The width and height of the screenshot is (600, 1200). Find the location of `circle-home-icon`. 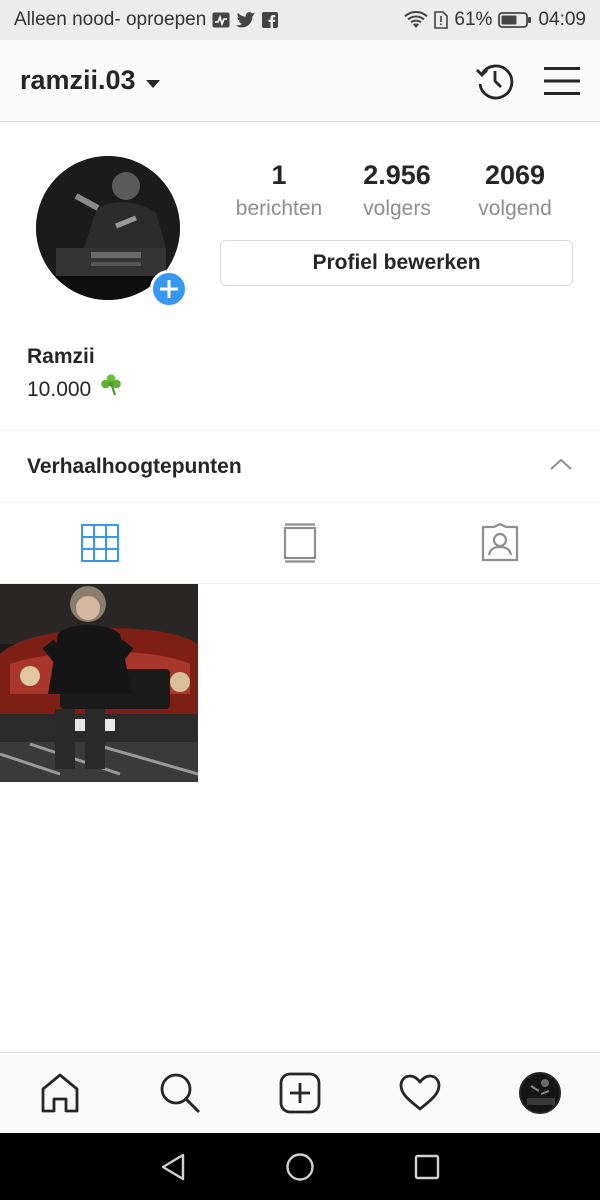

circle-home-icon is located at coordinates (300, 1166).